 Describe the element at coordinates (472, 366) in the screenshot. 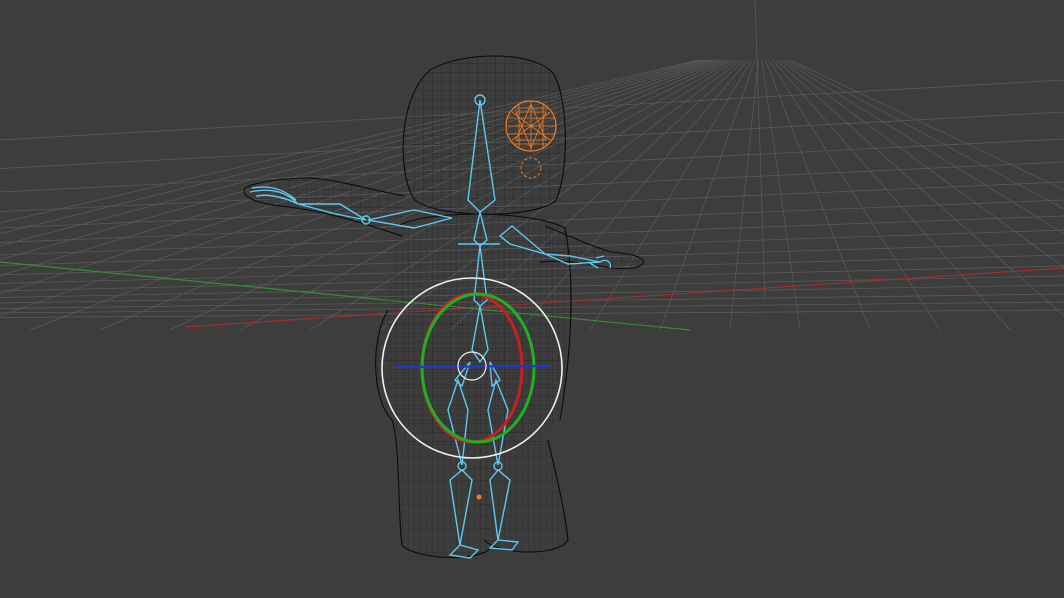

I see `gizmo-z-ring` at that location.